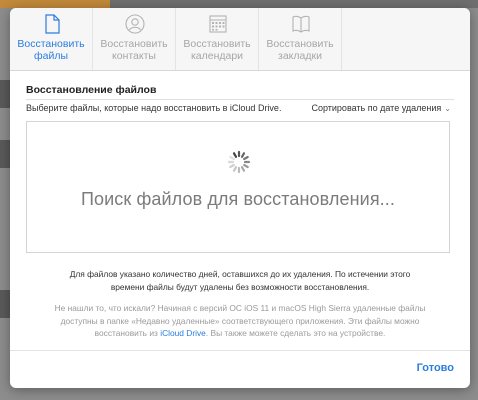  Describe the element at coordinates (300, 50) in the screenshot. I see `tab-label: Восстановить закладки` at that location.